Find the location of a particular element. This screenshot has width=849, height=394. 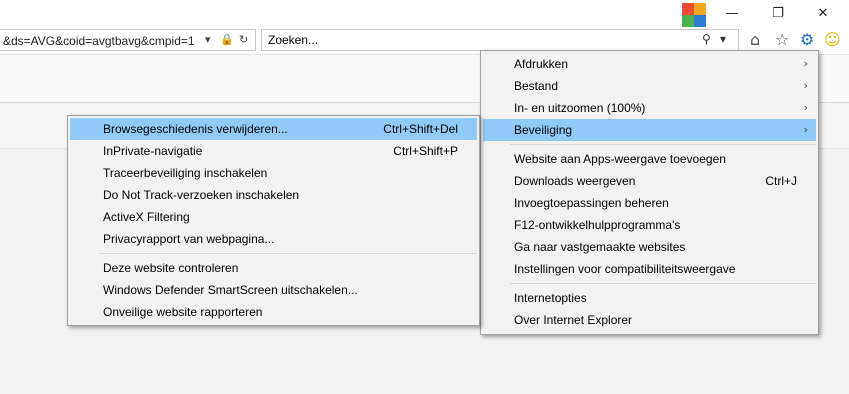

submenu-item-tracking-protection: Traceerbeveiliging inschakelen is located at coordinates (273, 173).